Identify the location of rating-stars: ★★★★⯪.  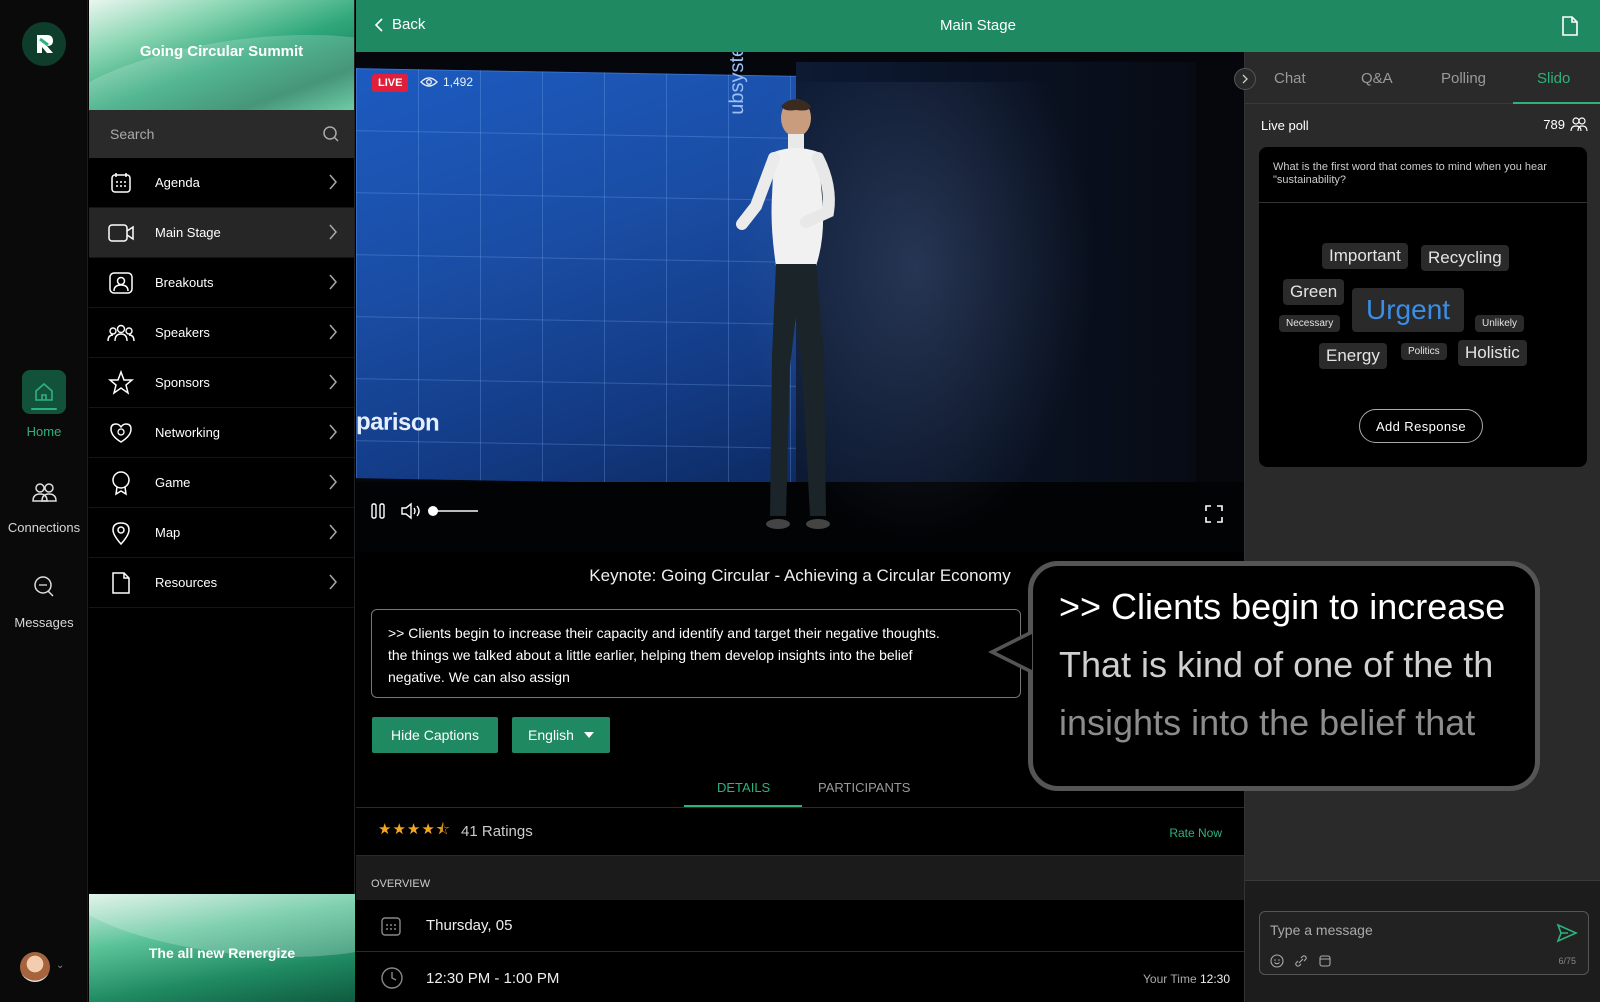
(415, 829).